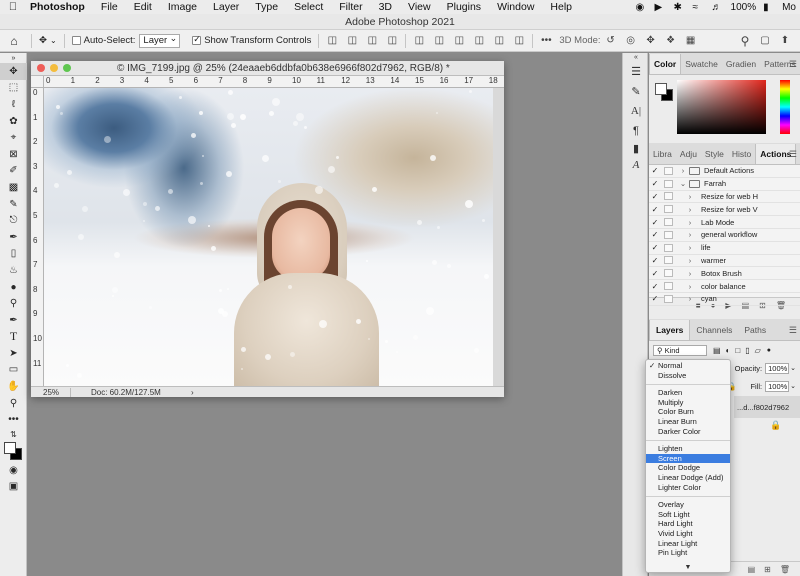  Describe the element at coordinates (546, 41) in the screenshot. I see `more-options-icon: •••` at that location.